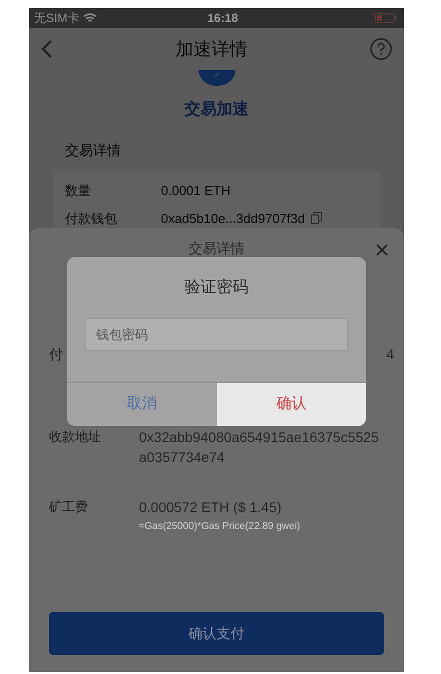 This screenshot has width=441, height=674. I want to click on dialog-title: 验证密码, so click(216, 288).